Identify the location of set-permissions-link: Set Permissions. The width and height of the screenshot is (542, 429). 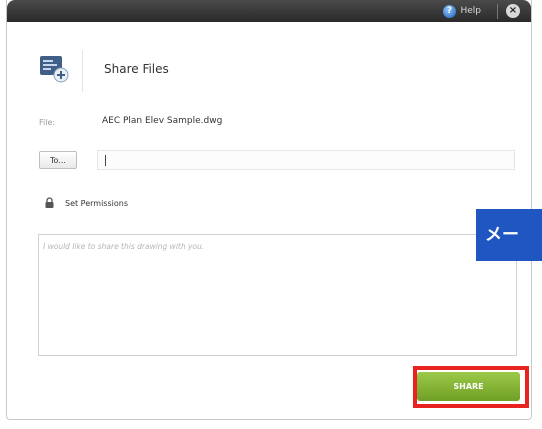
(96, 203).